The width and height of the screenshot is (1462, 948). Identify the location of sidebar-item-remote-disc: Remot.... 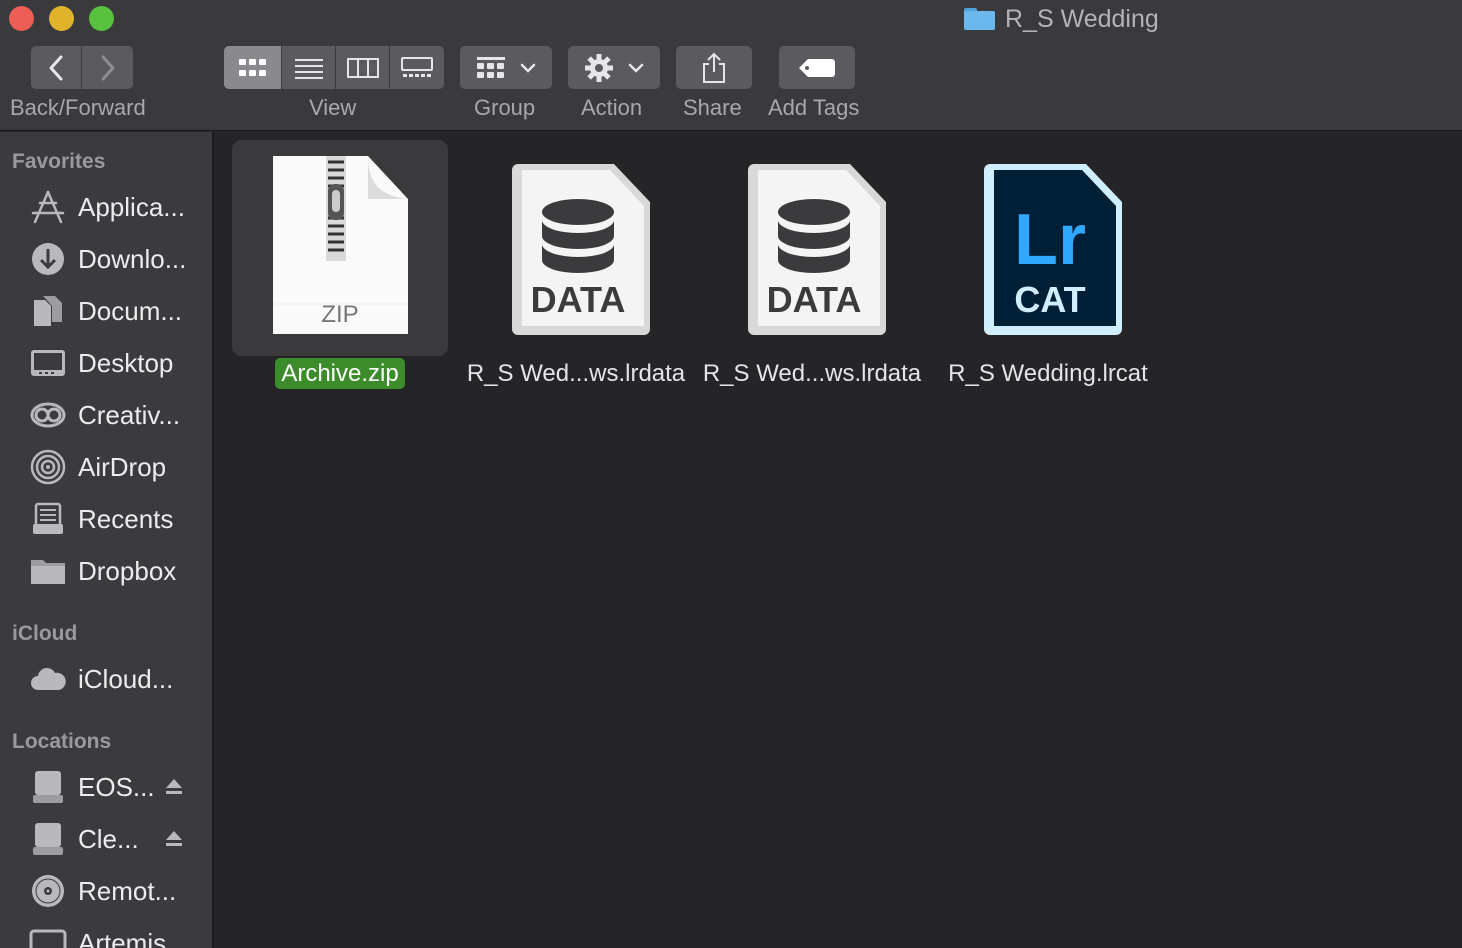
(106, 891).